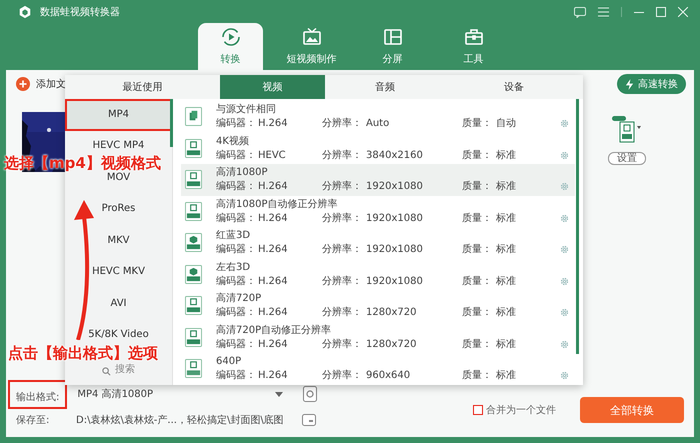  Describe the element at coordinates (142, 87) in the screenshot. I see `format-tab: 最近使用` at that location.